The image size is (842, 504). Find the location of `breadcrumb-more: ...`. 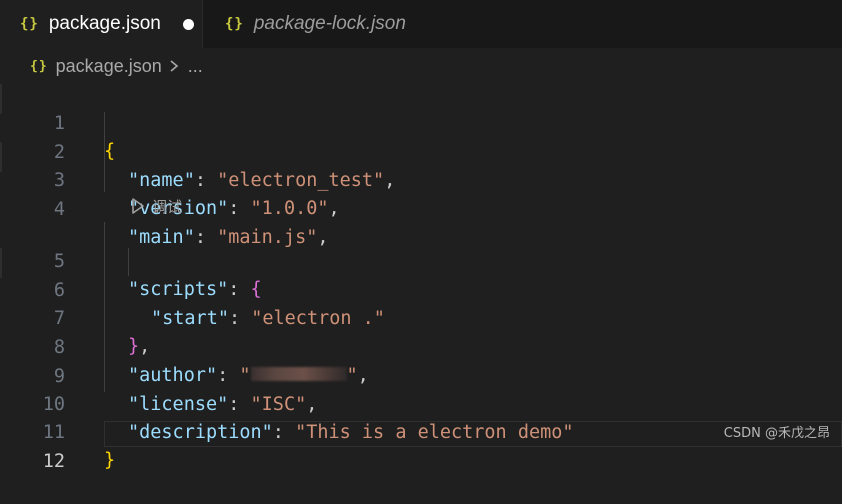

breadcrumb-more: ... is located at coordinates (195, 66).